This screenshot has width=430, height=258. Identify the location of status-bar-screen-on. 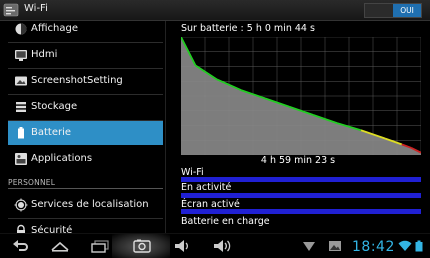
(301, 211).